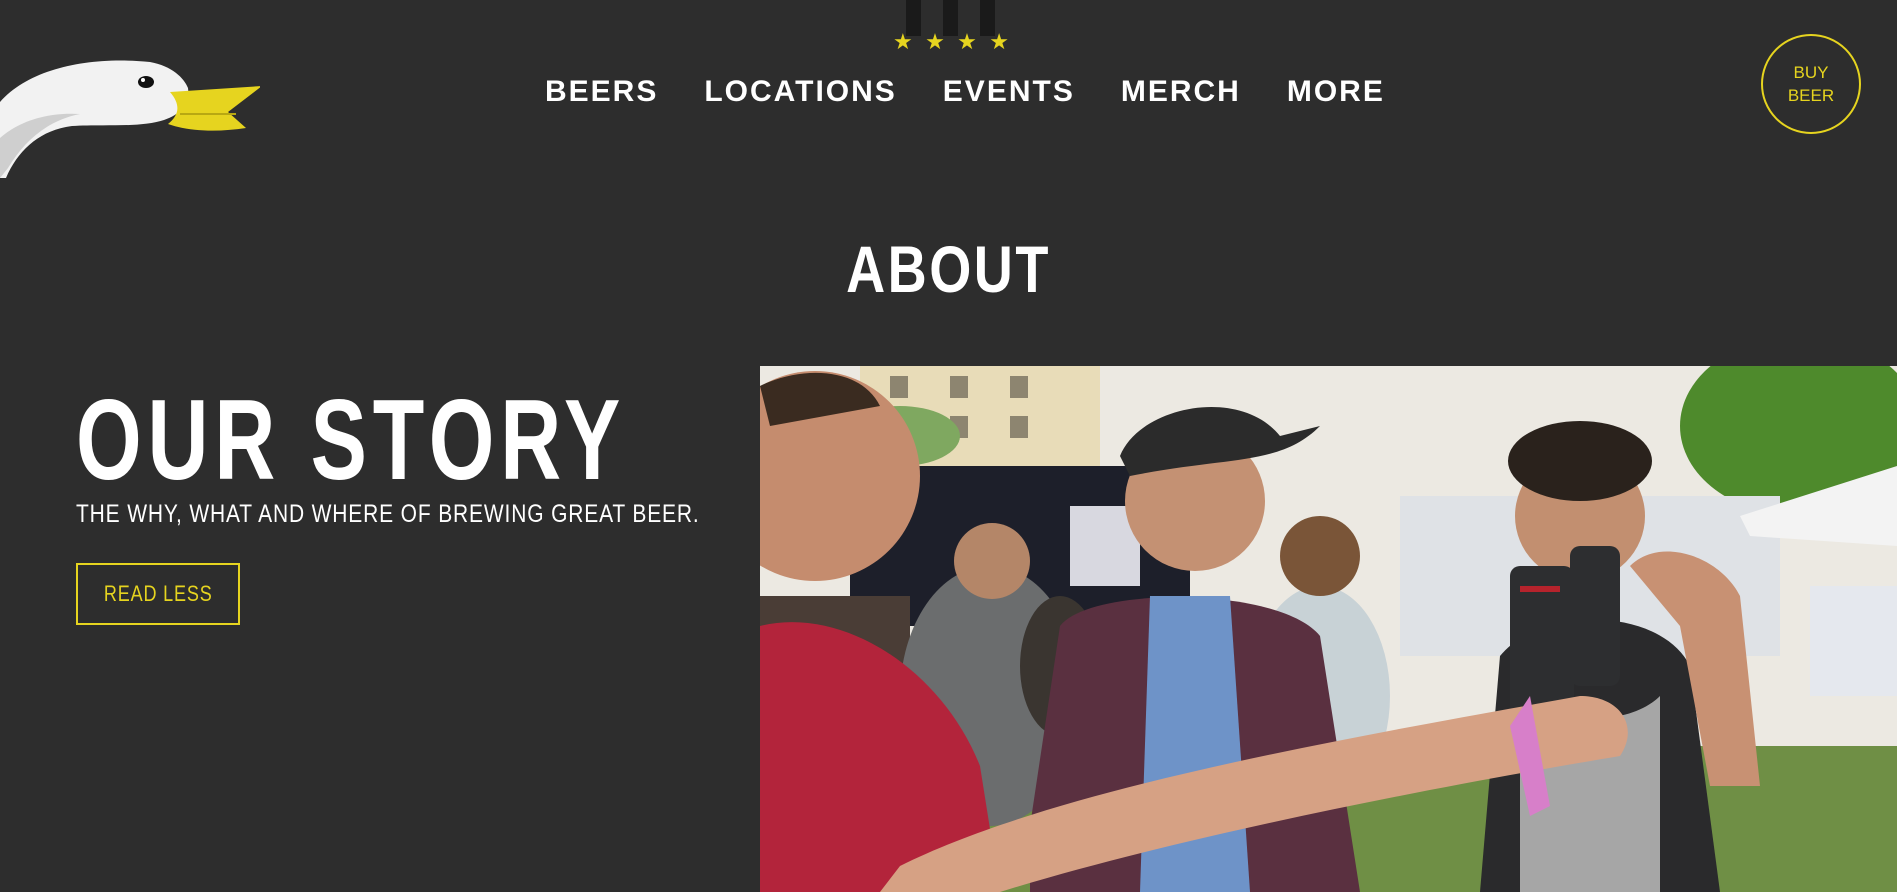 The image size is (1897, 892). What do you see at coordinates (601, 92) in the screenshot?
I see `nav-item-beers: BEERS` at bounding box center [601, 92].